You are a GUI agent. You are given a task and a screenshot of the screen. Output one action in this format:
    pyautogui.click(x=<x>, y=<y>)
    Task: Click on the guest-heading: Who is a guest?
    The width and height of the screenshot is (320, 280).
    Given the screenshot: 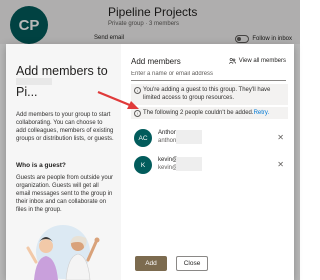 What is the action you would take?
    pyautogui.click(x=41, y=165)
    